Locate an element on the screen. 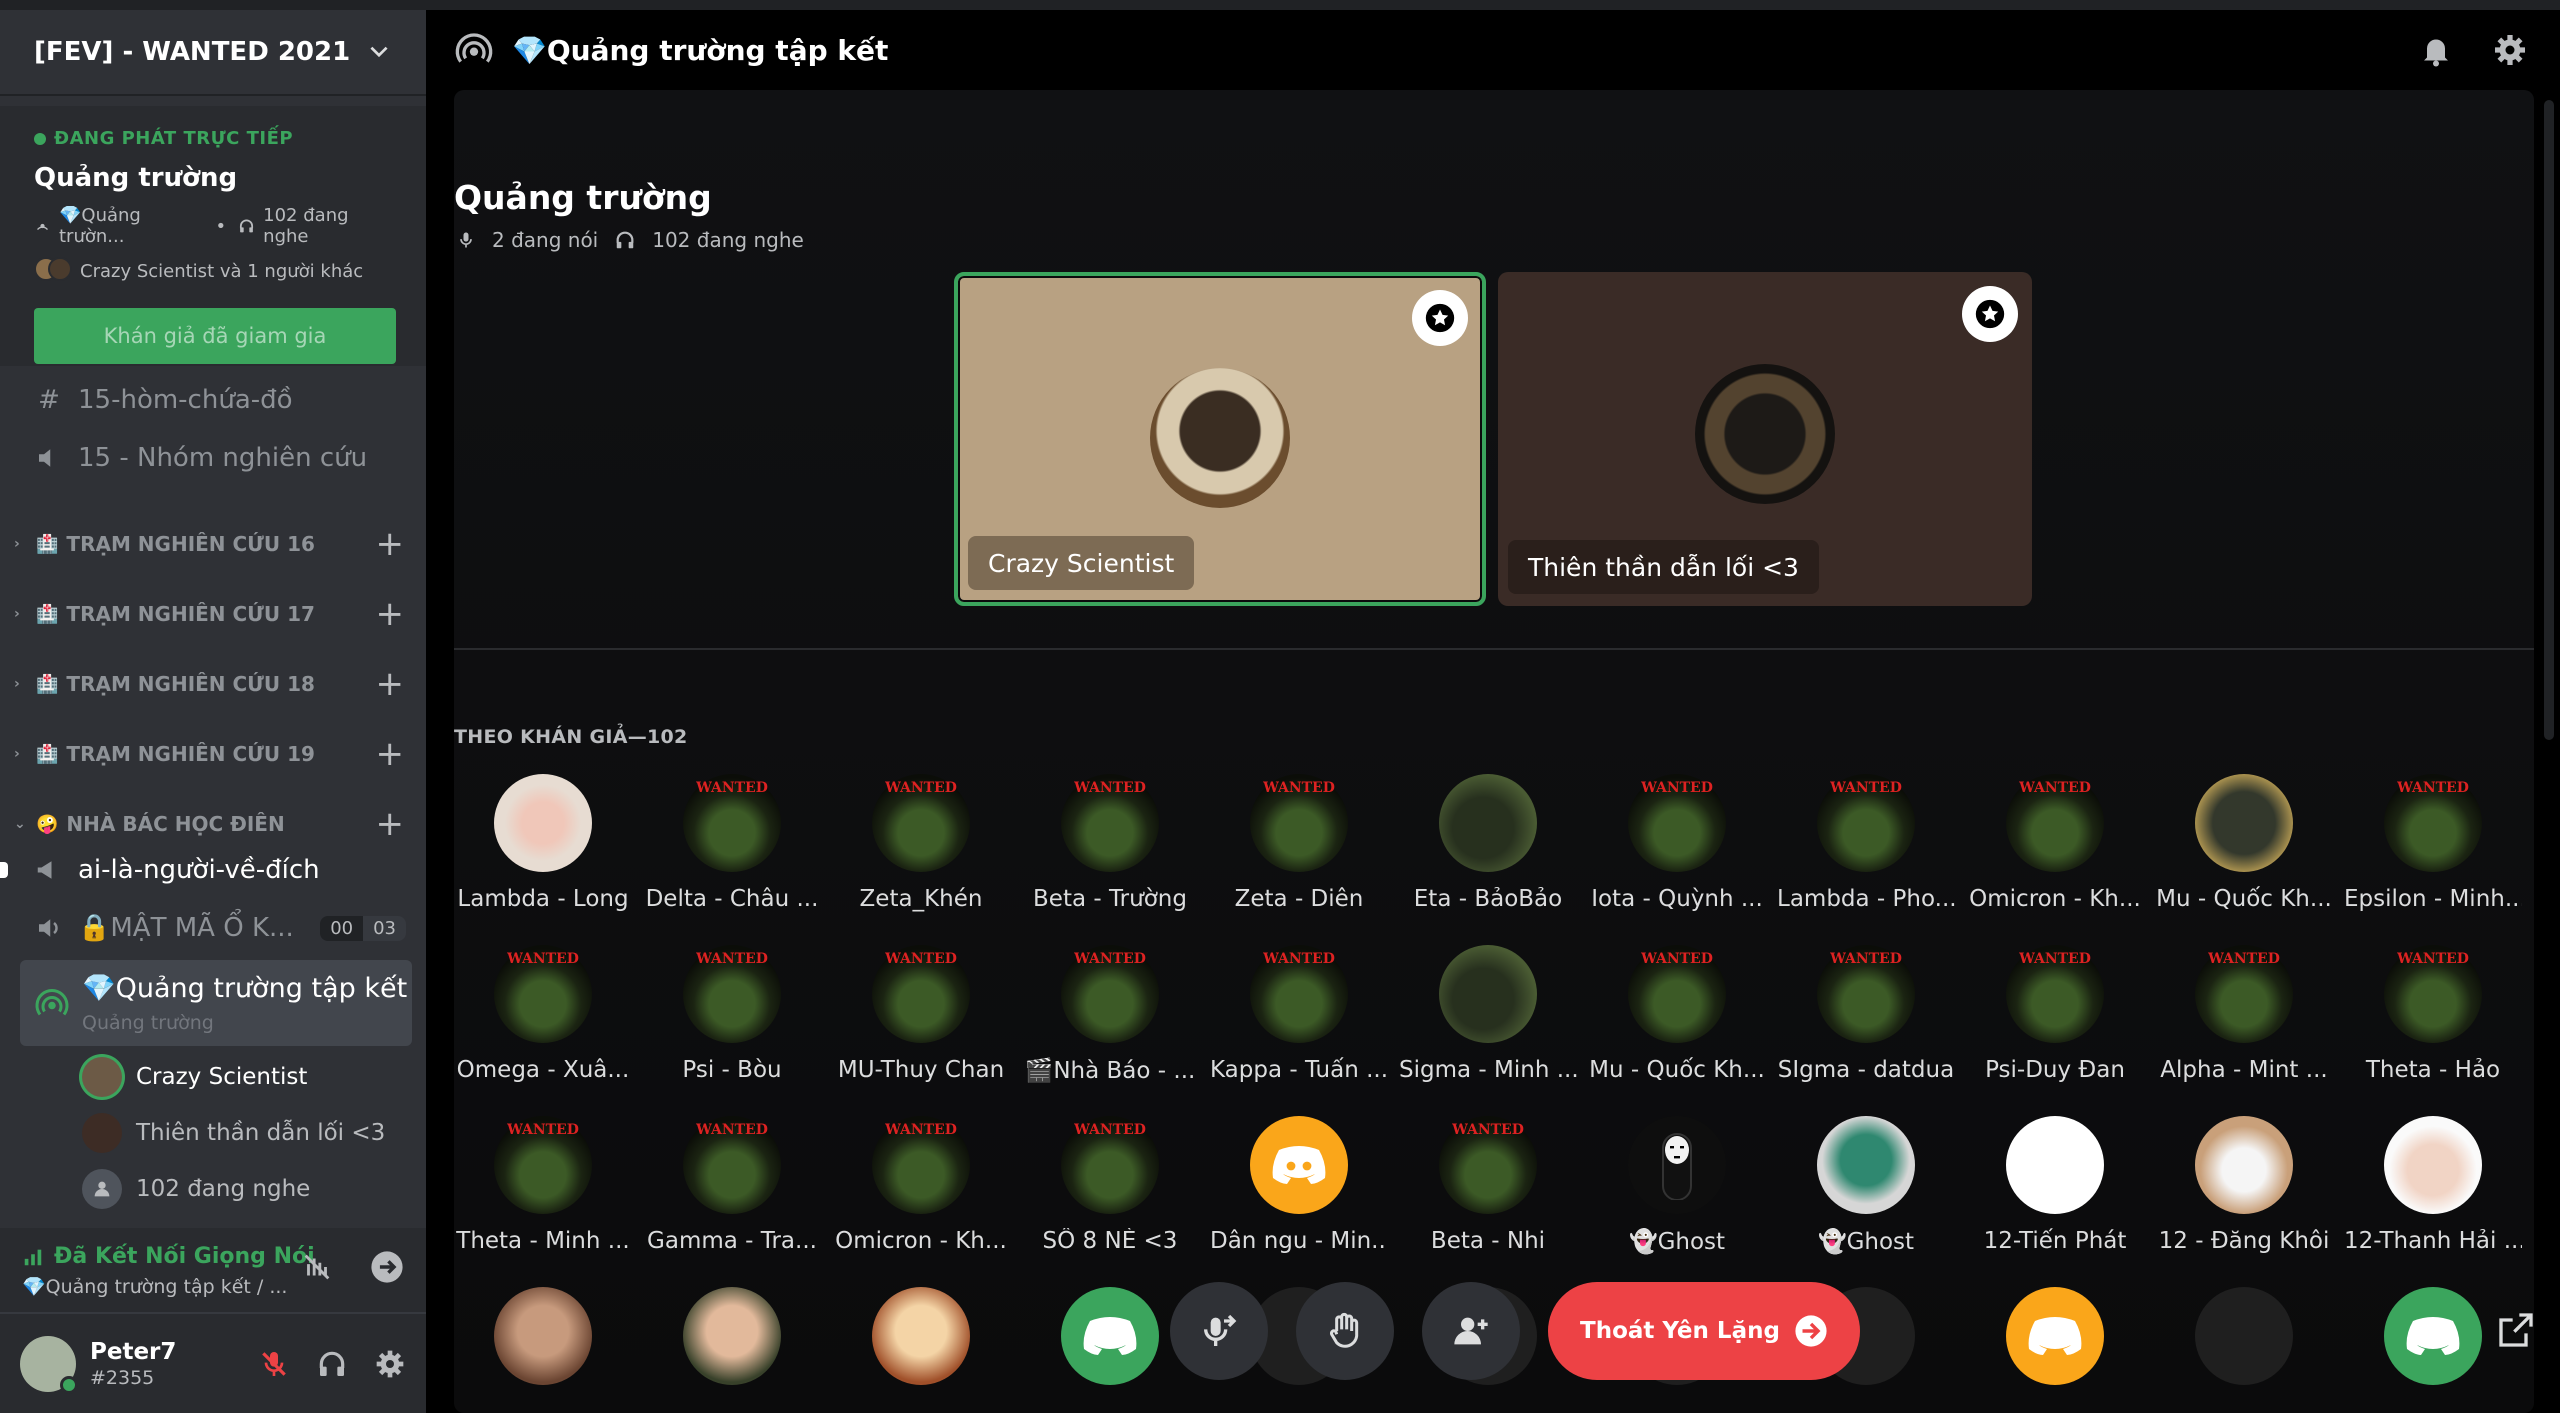 The image size is (2560, 1413). audience-member: MU-Thuy Chan is located at coordinates (921, 1030).